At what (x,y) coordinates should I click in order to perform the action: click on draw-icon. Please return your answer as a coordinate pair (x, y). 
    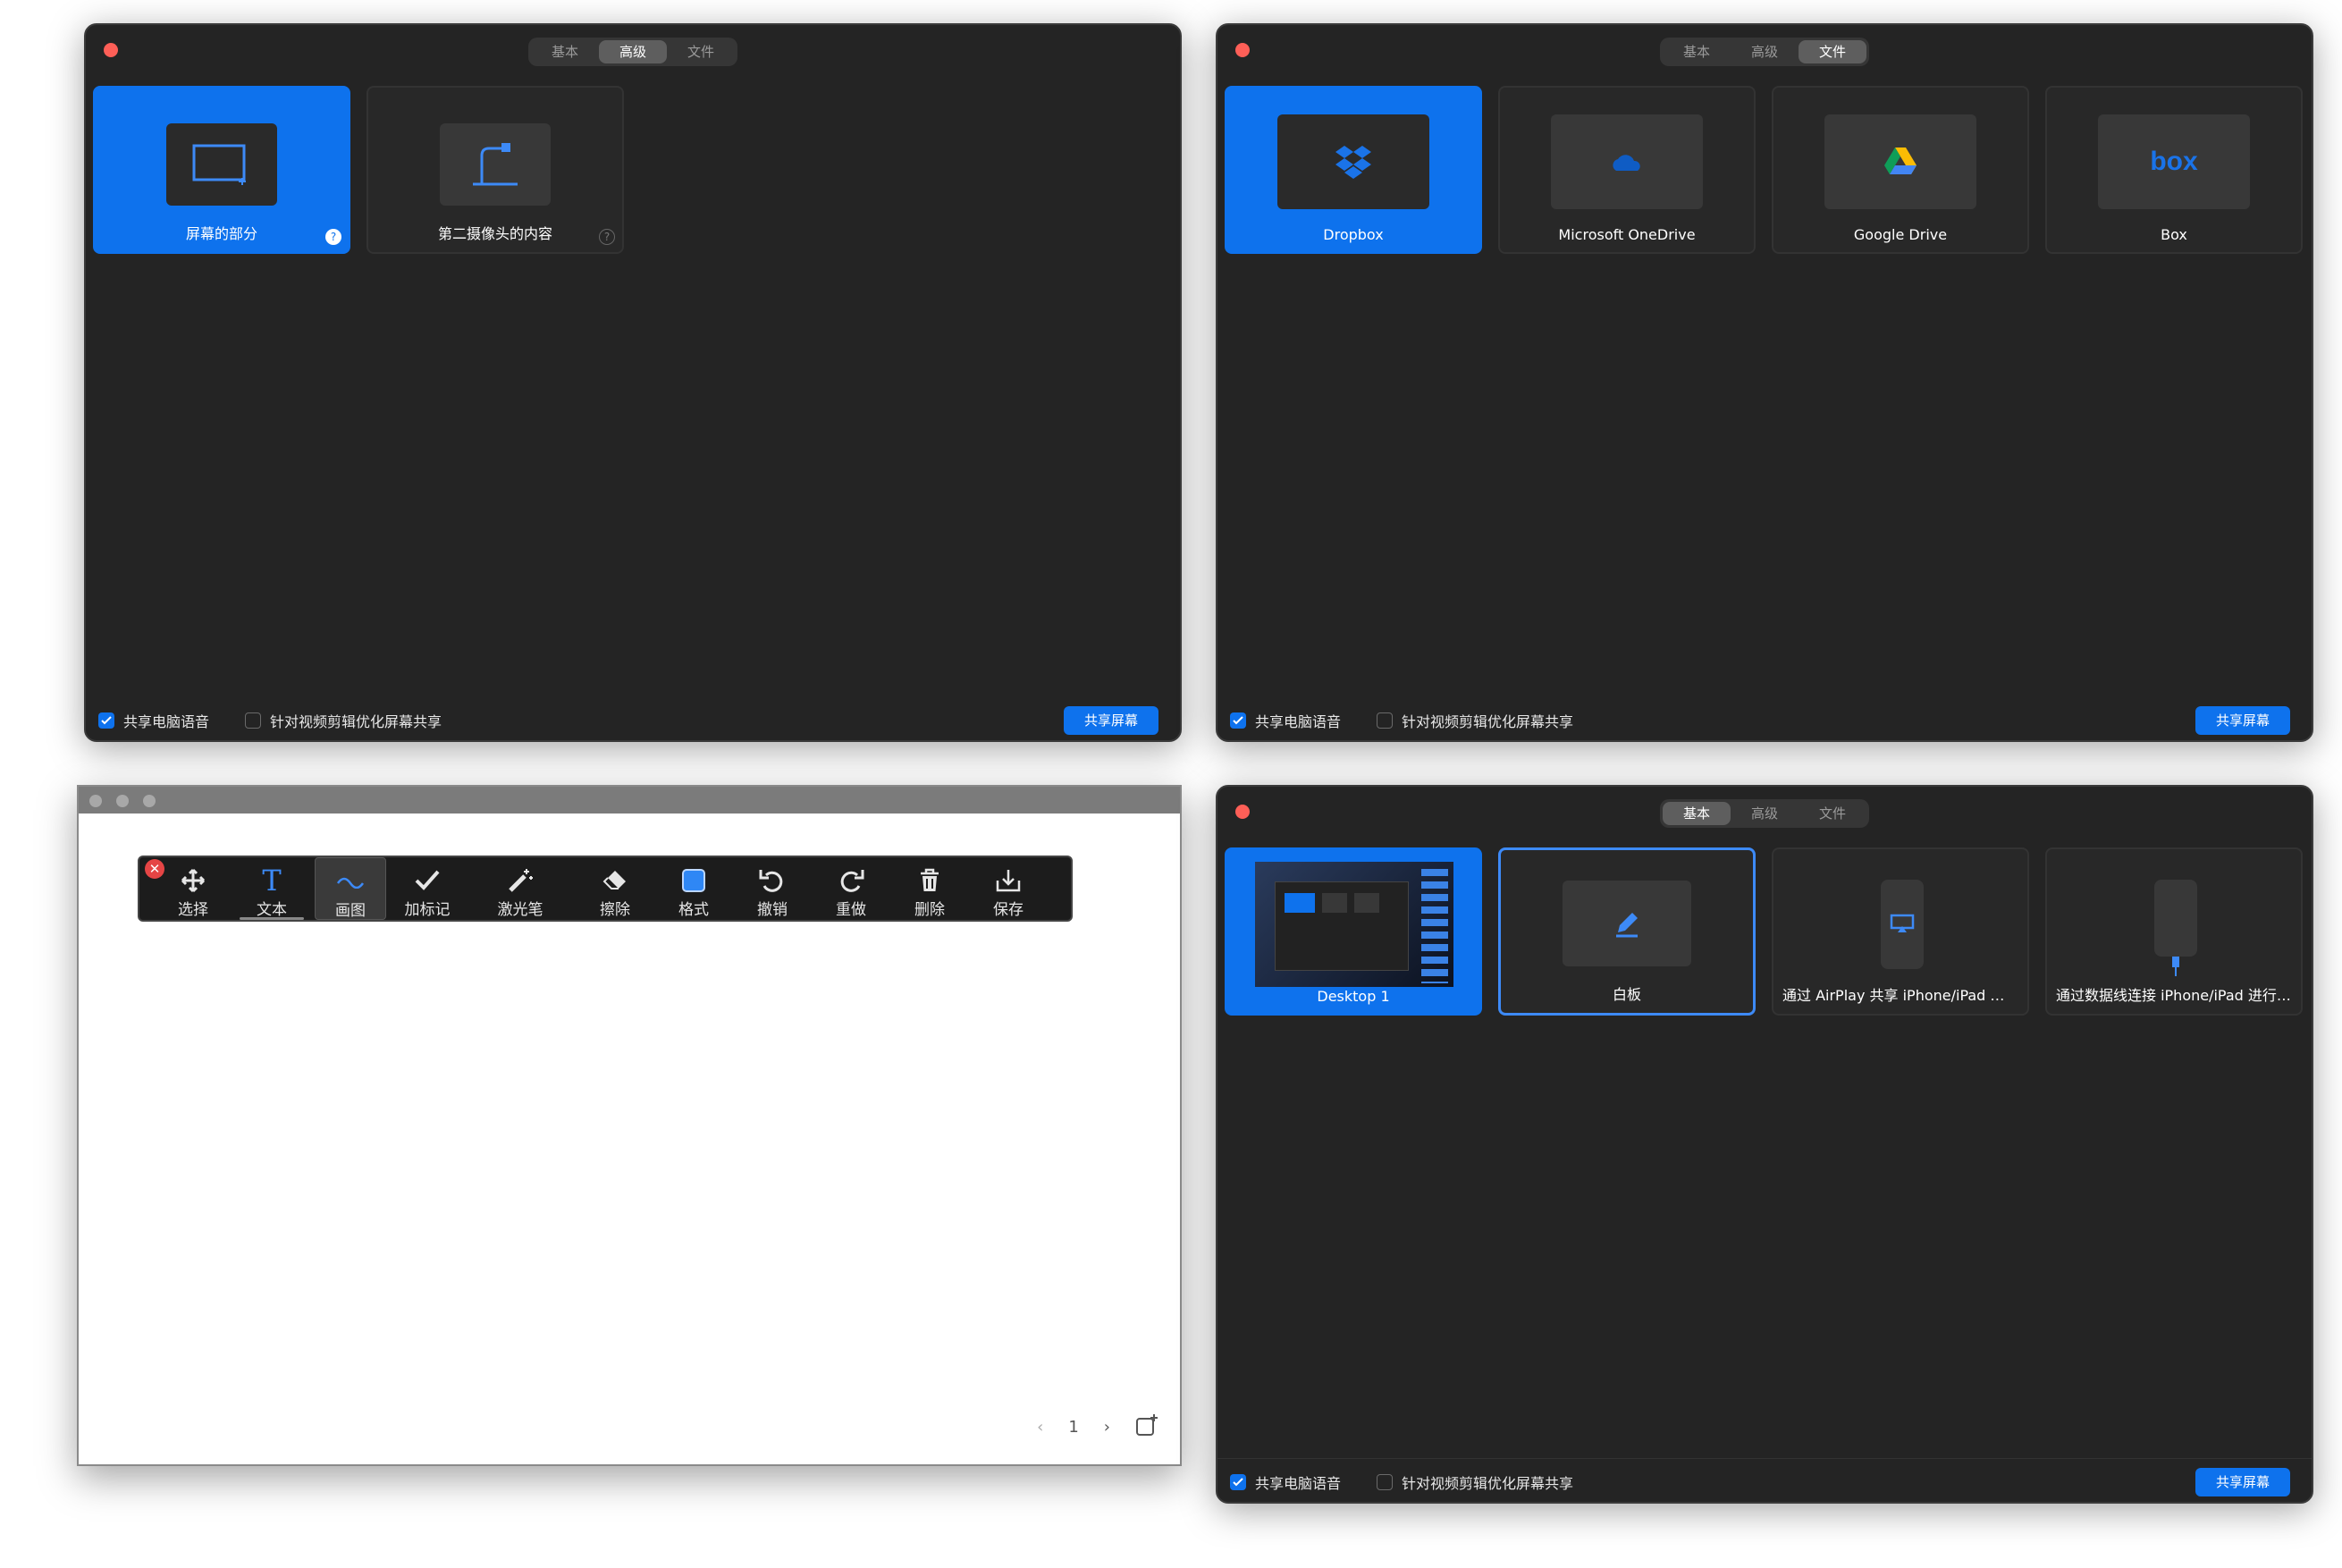
    Looking at the image, I should click on (350, 881).